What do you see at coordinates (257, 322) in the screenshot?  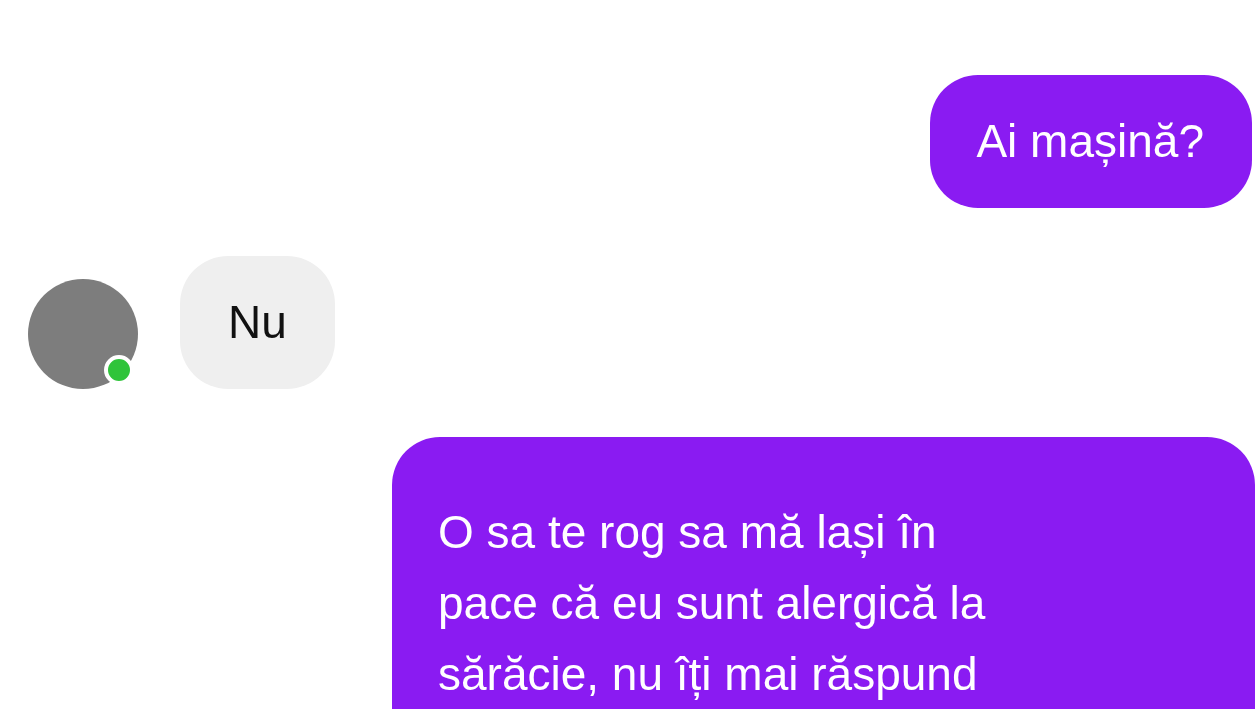 I see `message-text: Nu` at bounding box center [257, 322].